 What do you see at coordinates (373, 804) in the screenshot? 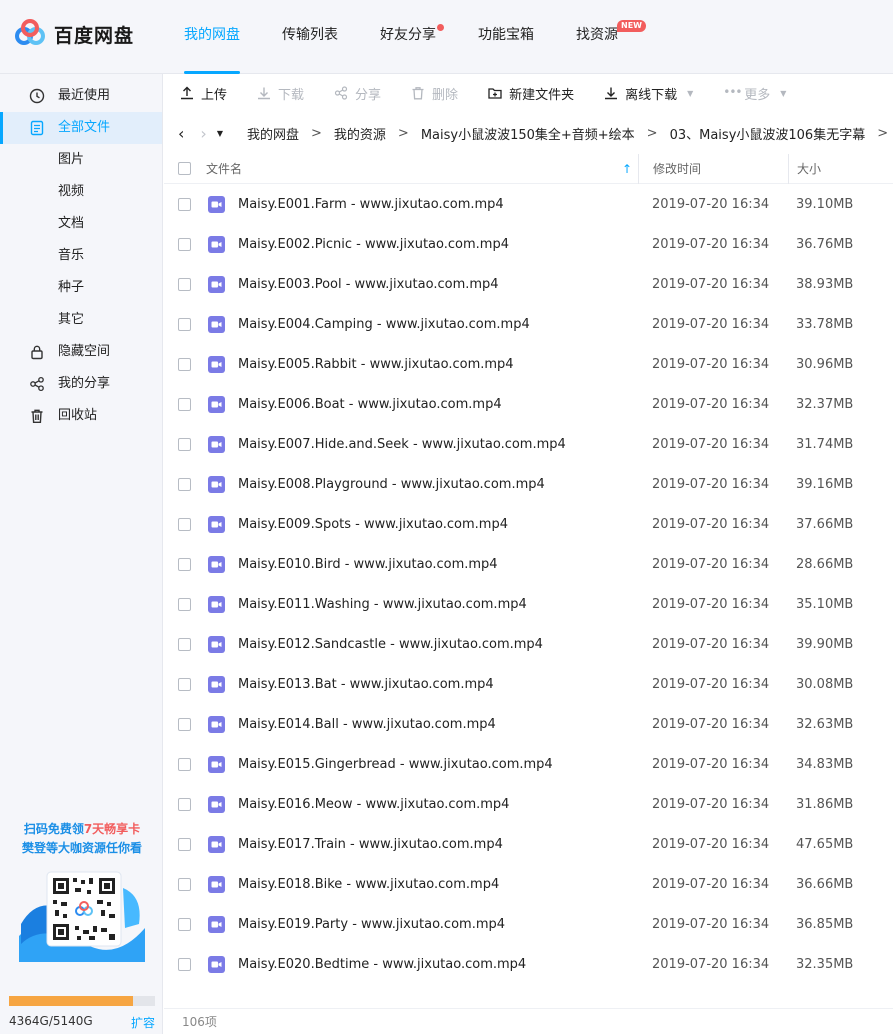
I see `file-name: Maisy.E016.Meow - www.jixutao.com.mp4` at bounding box center [373, 804].